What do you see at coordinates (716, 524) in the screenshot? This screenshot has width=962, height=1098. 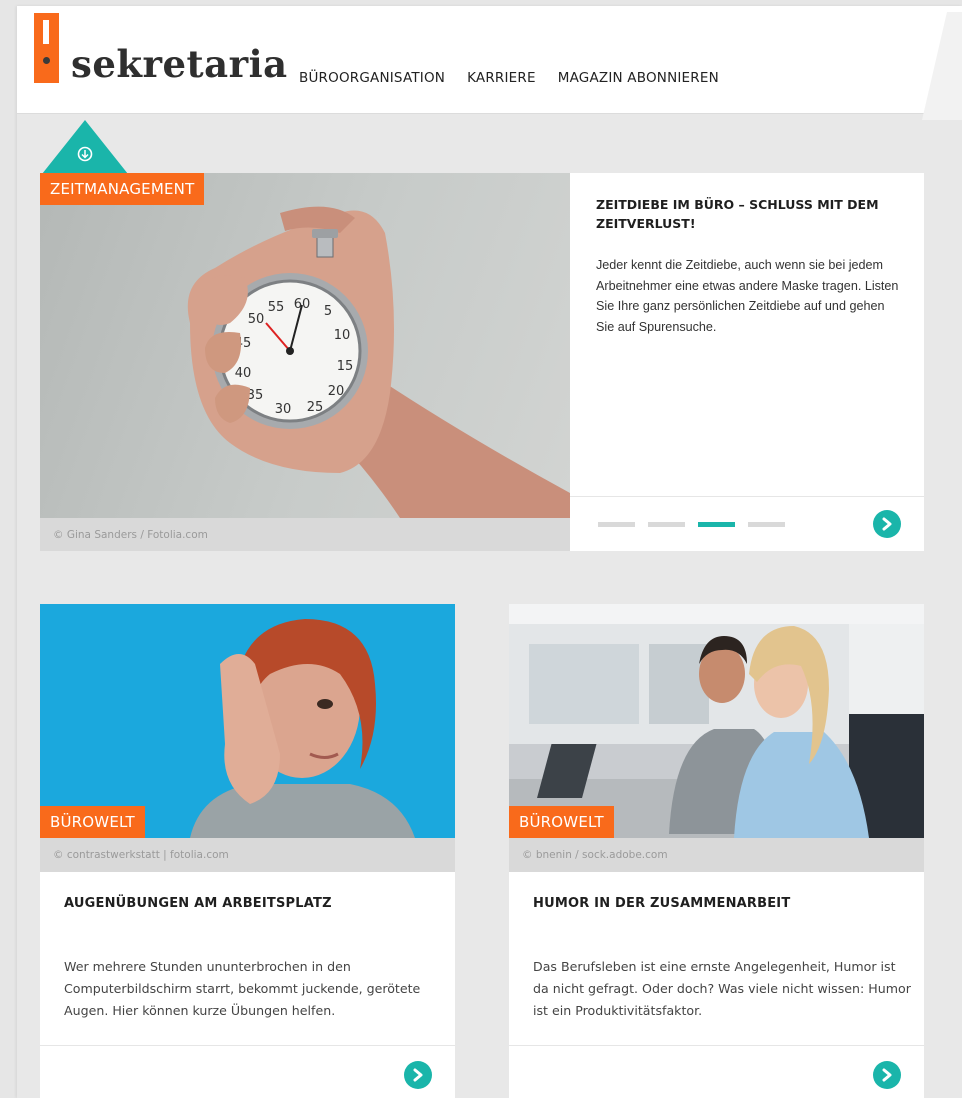 I see `slider-dot-active` at bounding box center [716, 524].